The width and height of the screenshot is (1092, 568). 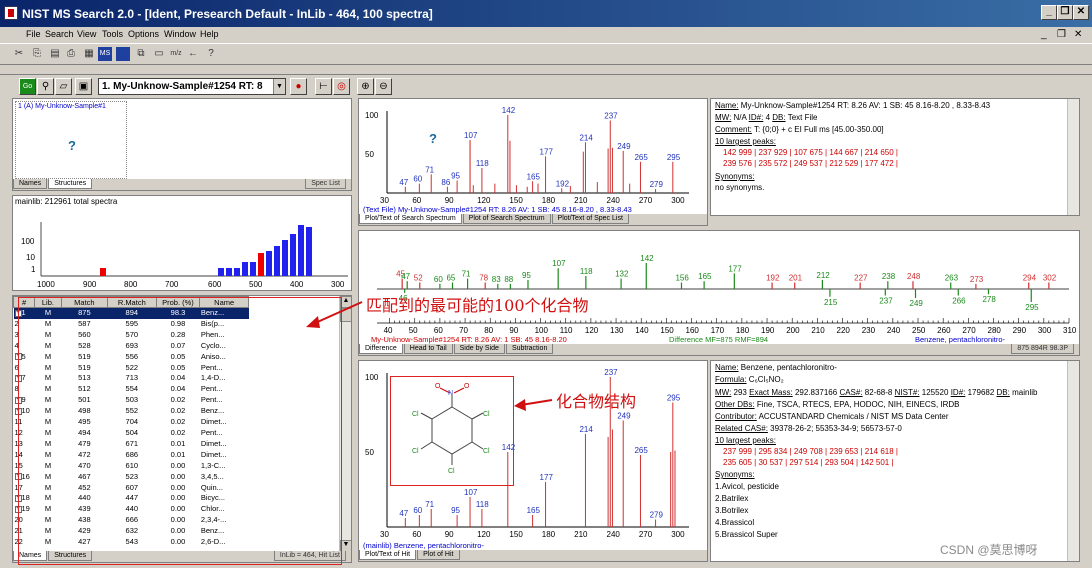 What do you see at coordinates (410, 219) in the screenshot?
I see `tab-plot-text-search: Plot/Text of Search Spectrum` at bounding box center [410, 219].